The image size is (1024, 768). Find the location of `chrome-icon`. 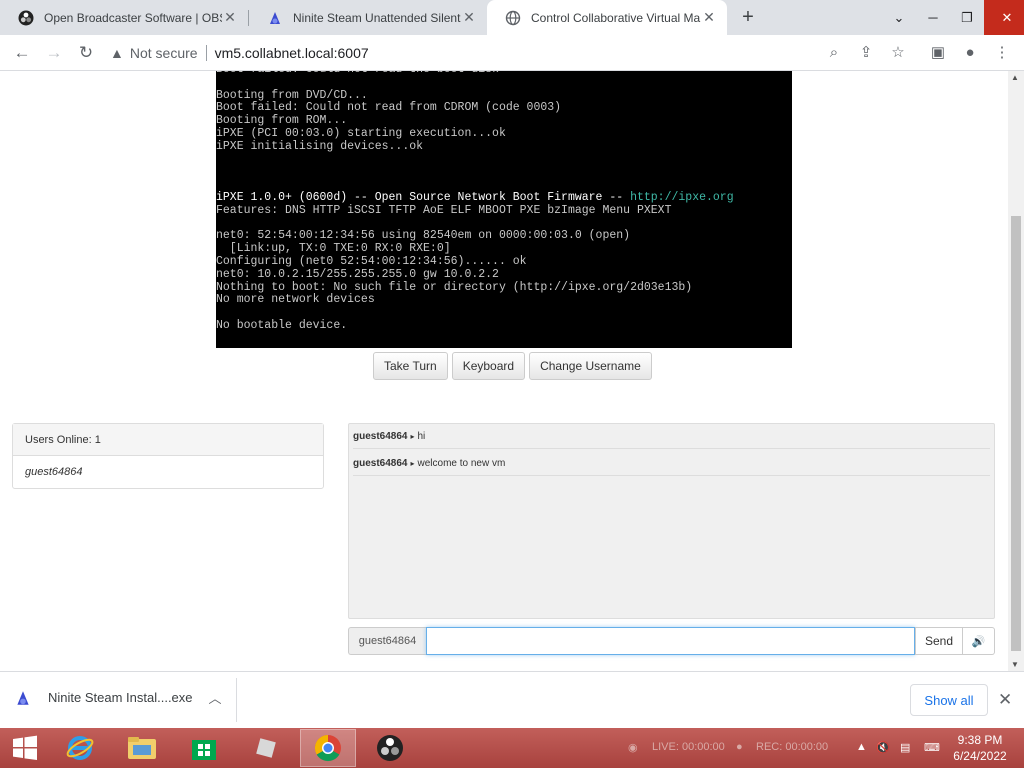

chrome-icon is located at coordinates (327, 748).